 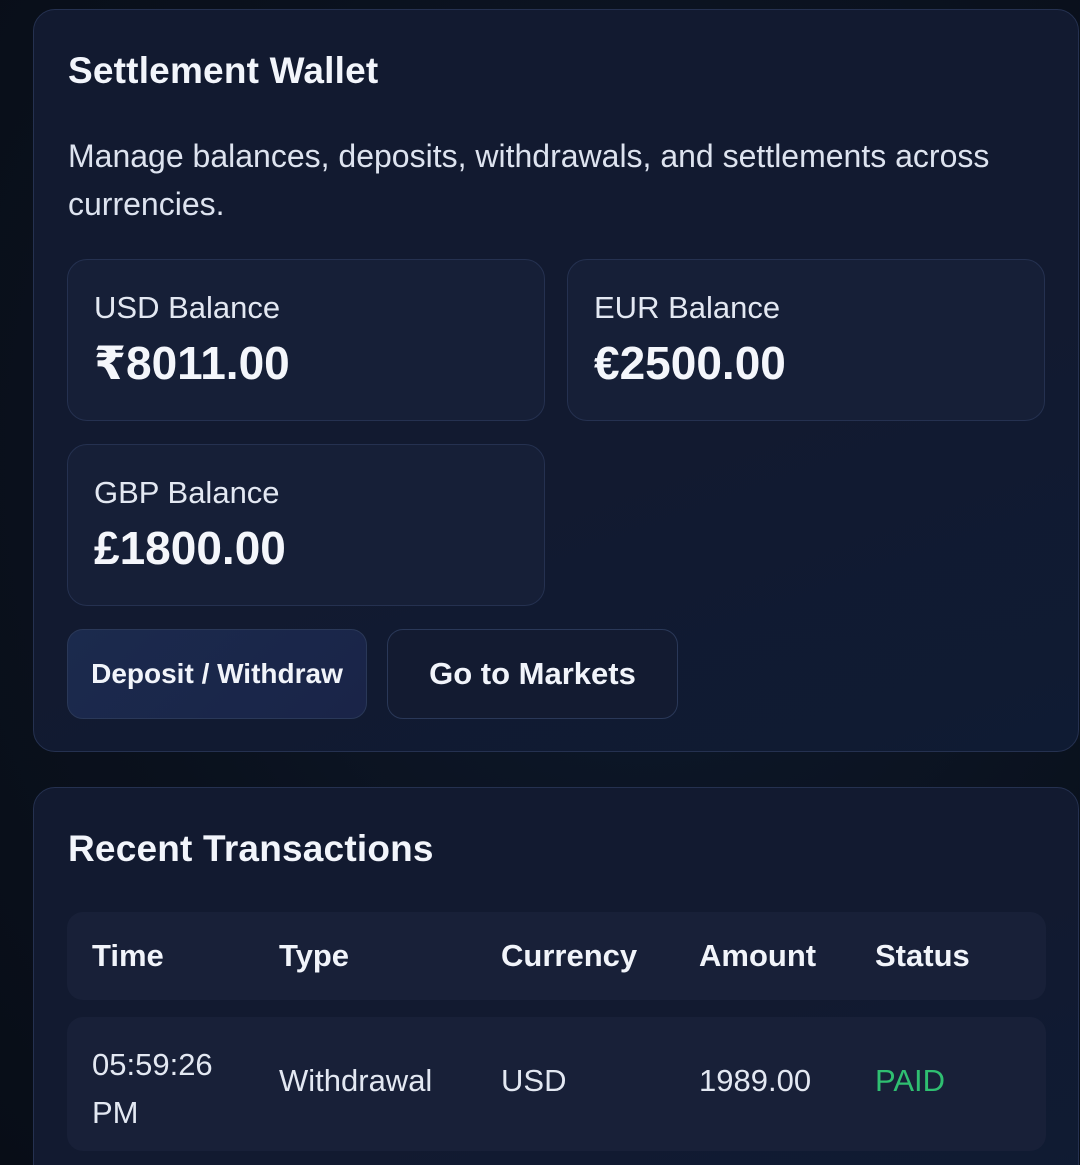 What do you see at coordinates (534, 1080) in the screenshot?
I see `cell-currency: USD` at bounding box center [534, 1080].